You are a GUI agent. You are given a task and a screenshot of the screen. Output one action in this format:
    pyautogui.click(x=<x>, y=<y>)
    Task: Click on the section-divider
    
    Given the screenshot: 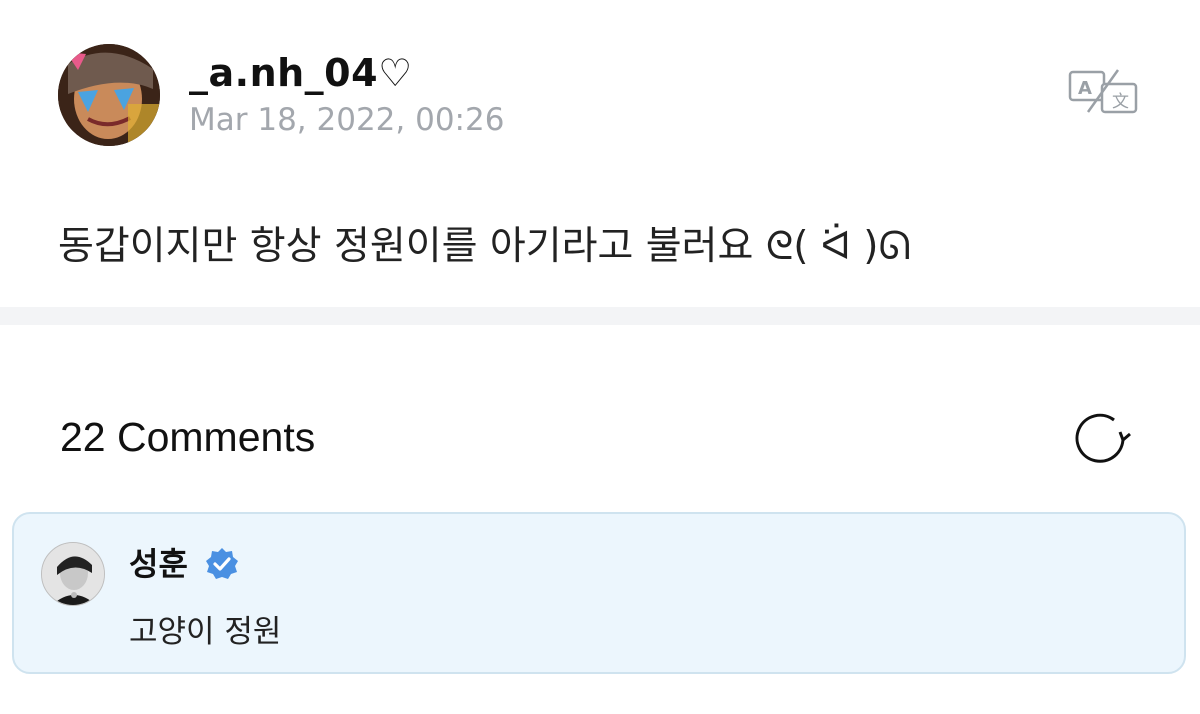 What is the action you would take?
    pyautogui.click(x=600, y=316)
    